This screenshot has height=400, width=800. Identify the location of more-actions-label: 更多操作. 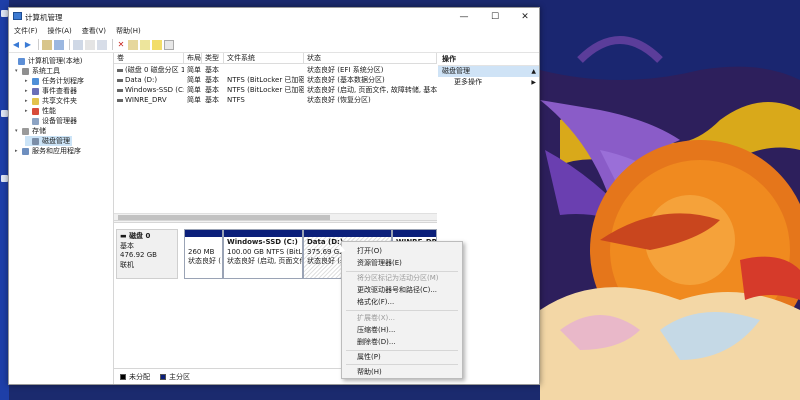
(468, 82).